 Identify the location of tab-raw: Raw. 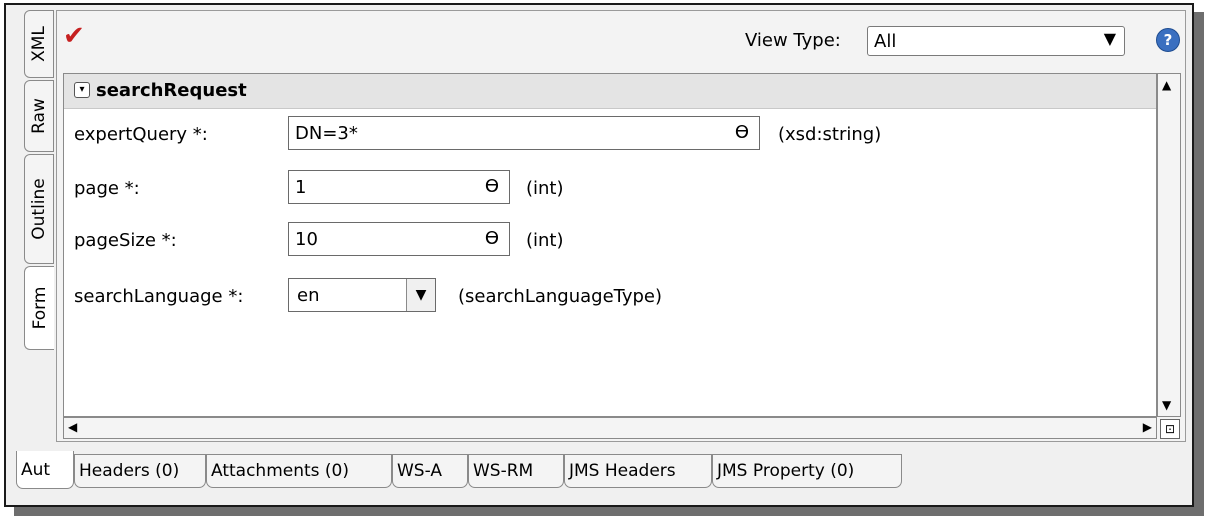
(39, 116).